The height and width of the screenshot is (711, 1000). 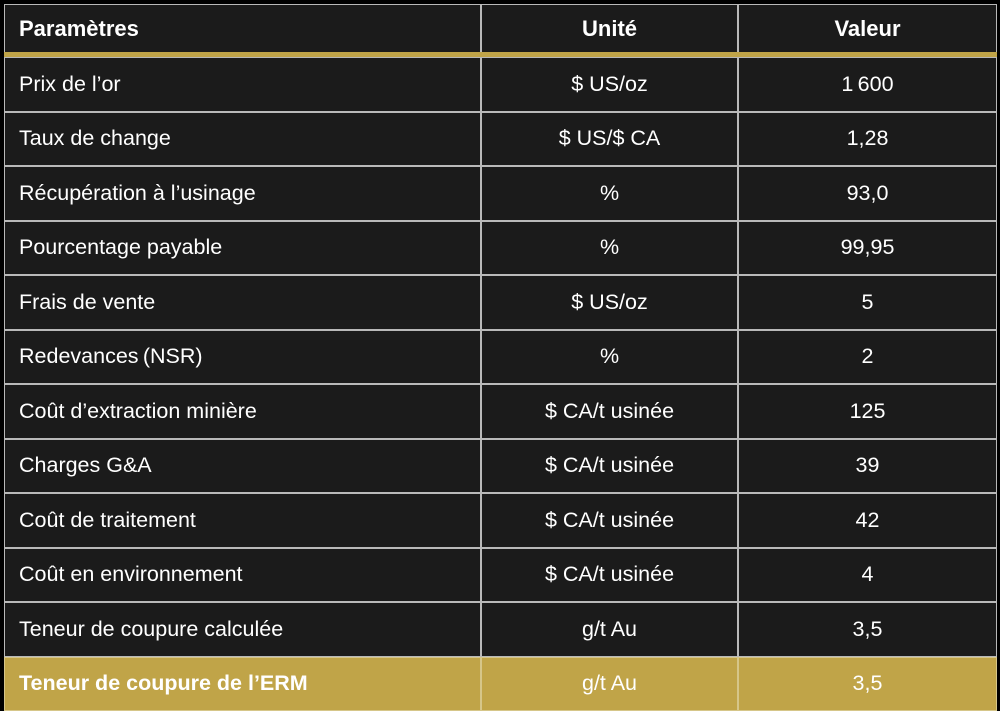 I want to click on cell-parametre: Pourcentage payable, so click(x=242, y=248).